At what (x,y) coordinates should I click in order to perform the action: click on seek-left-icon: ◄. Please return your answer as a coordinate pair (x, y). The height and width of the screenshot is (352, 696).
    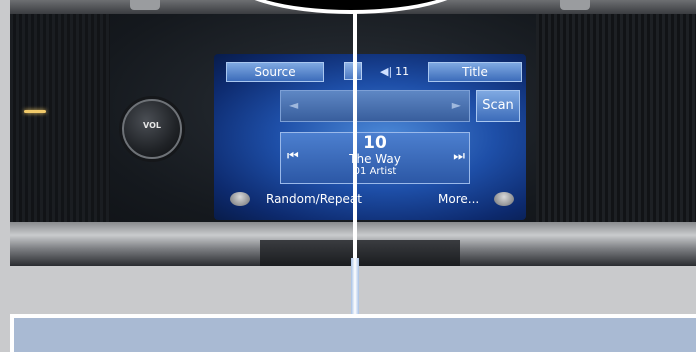
    Looking at the image, I should click on (293, 105).